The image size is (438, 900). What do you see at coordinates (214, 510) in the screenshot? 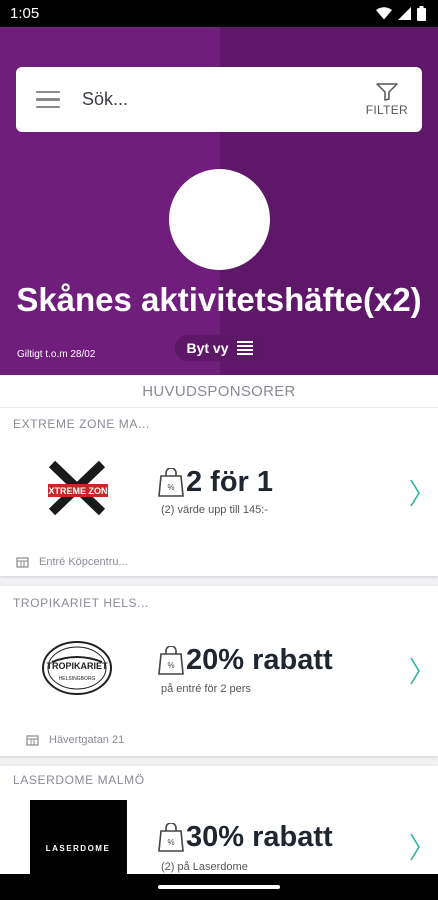
I see `offer-detail: (2) värde upp till 145:-` at bounding box center [214, 510].